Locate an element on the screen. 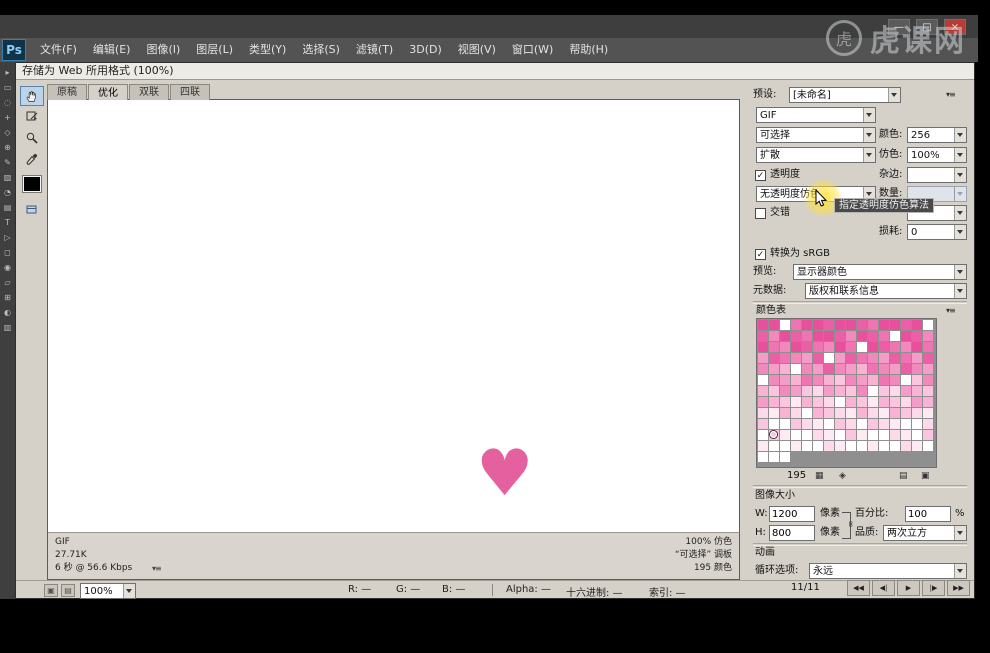  menu-item: 3D(D) is located at coordinates (425, 50).